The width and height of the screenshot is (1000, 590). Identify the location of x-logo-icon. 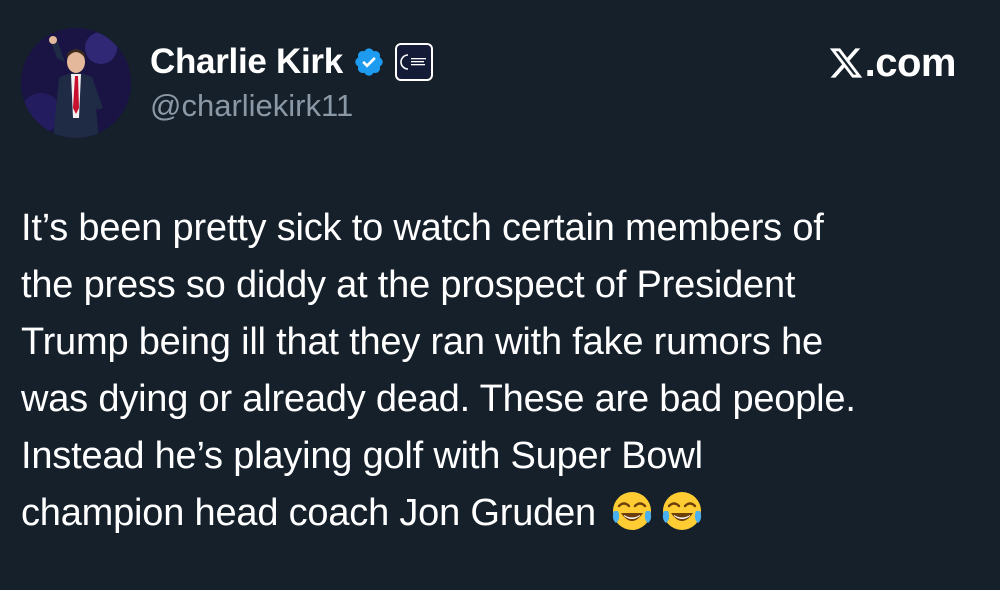
(845, 63).